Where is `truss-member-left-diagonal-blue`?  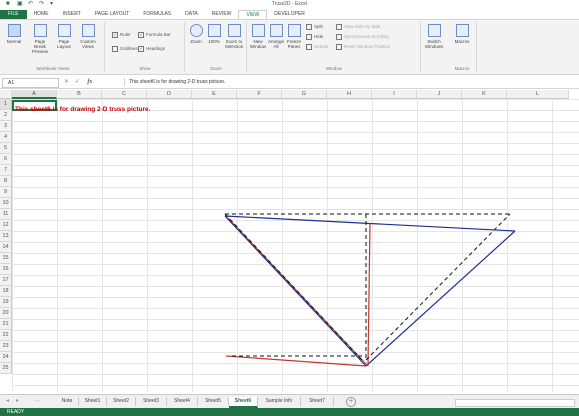
truss-member-left-diagonal-blue is located at coordinates (295, 291).